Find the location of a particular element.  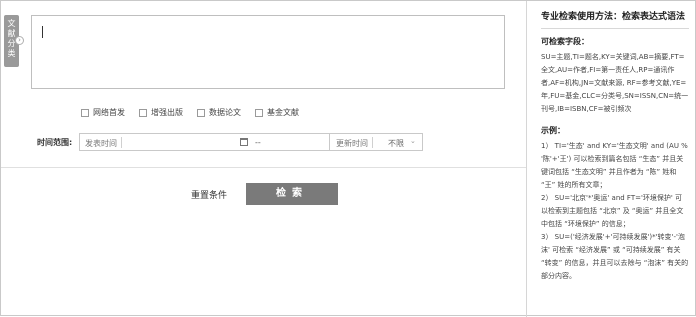

filter-label: 数据论文 is located at coordinates (225, 112).